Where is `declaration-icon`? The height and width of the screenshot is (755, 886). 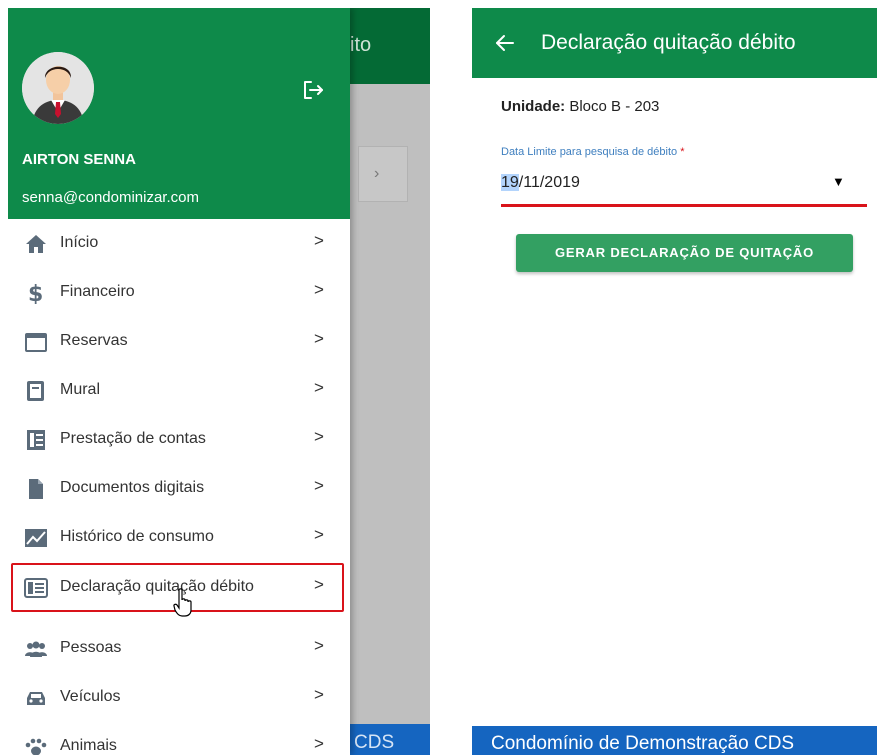
declaration-icon is located at coordinates (36, 588).